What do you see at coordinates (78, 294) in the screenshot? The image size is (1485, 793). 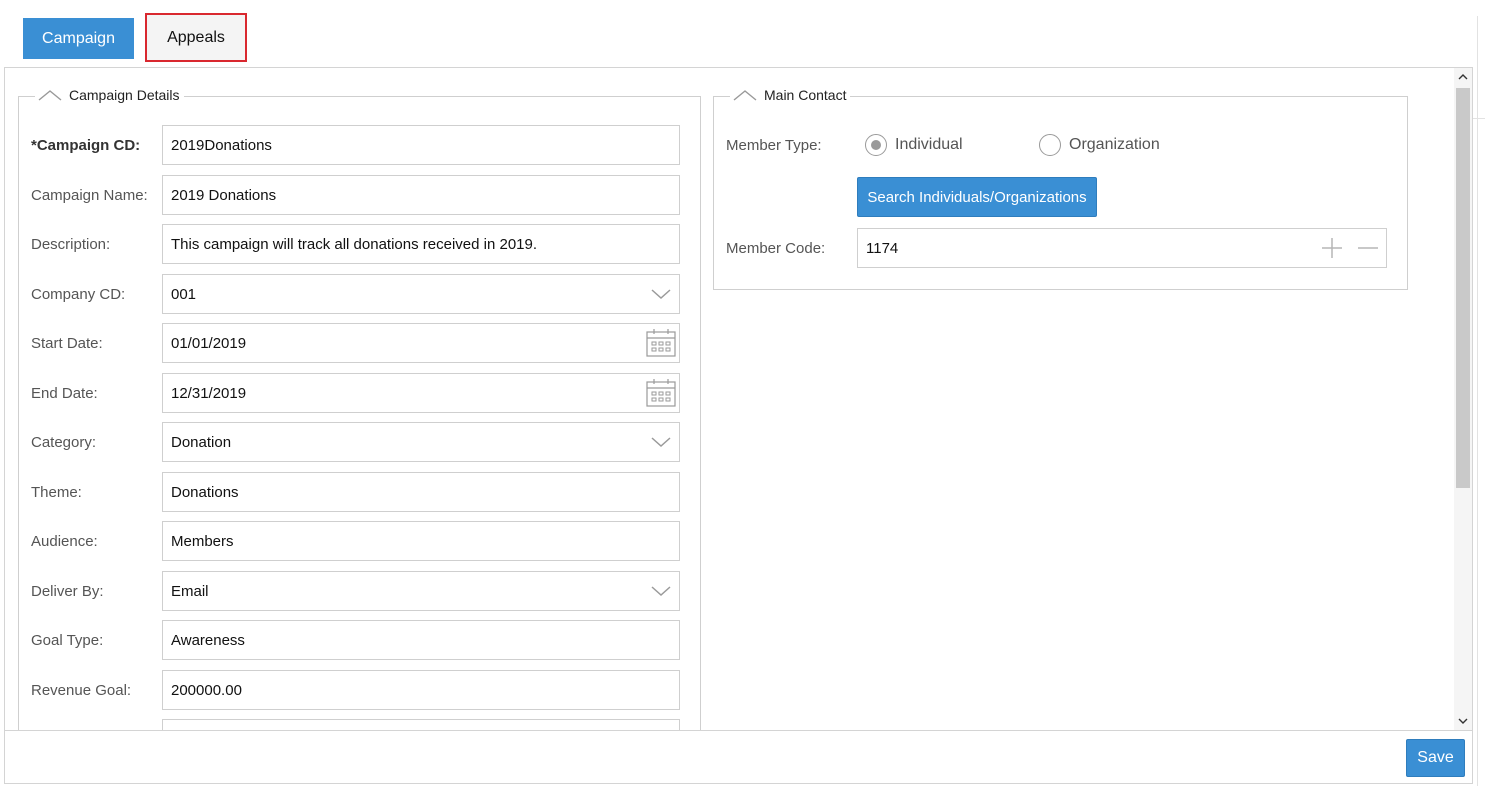 I see `field-label: Company CD:` at bounding box center [78, 294].